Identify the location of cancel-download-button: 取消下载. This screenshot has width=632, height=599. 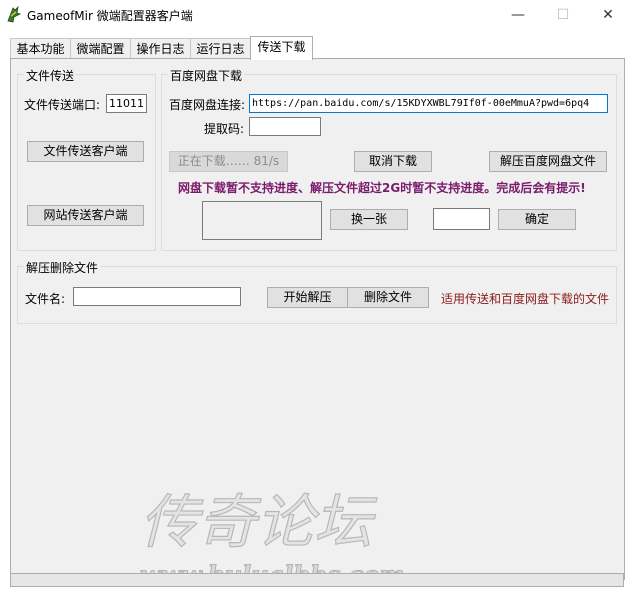
(393, 161).